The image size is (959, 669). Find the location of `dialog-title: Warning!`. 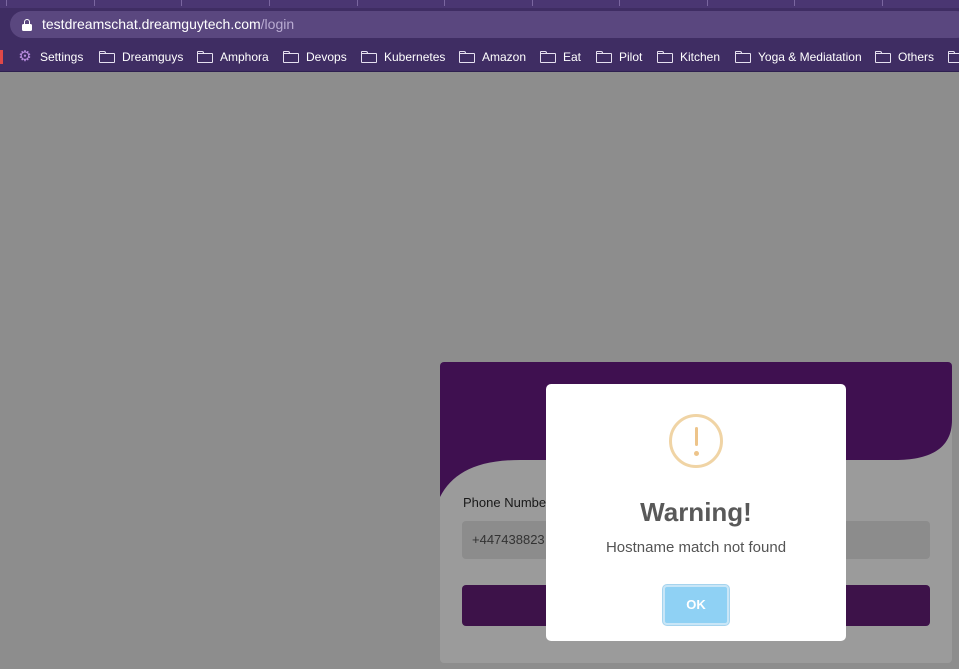

dialog-title: Warning! is located at coordinates (696, 512).